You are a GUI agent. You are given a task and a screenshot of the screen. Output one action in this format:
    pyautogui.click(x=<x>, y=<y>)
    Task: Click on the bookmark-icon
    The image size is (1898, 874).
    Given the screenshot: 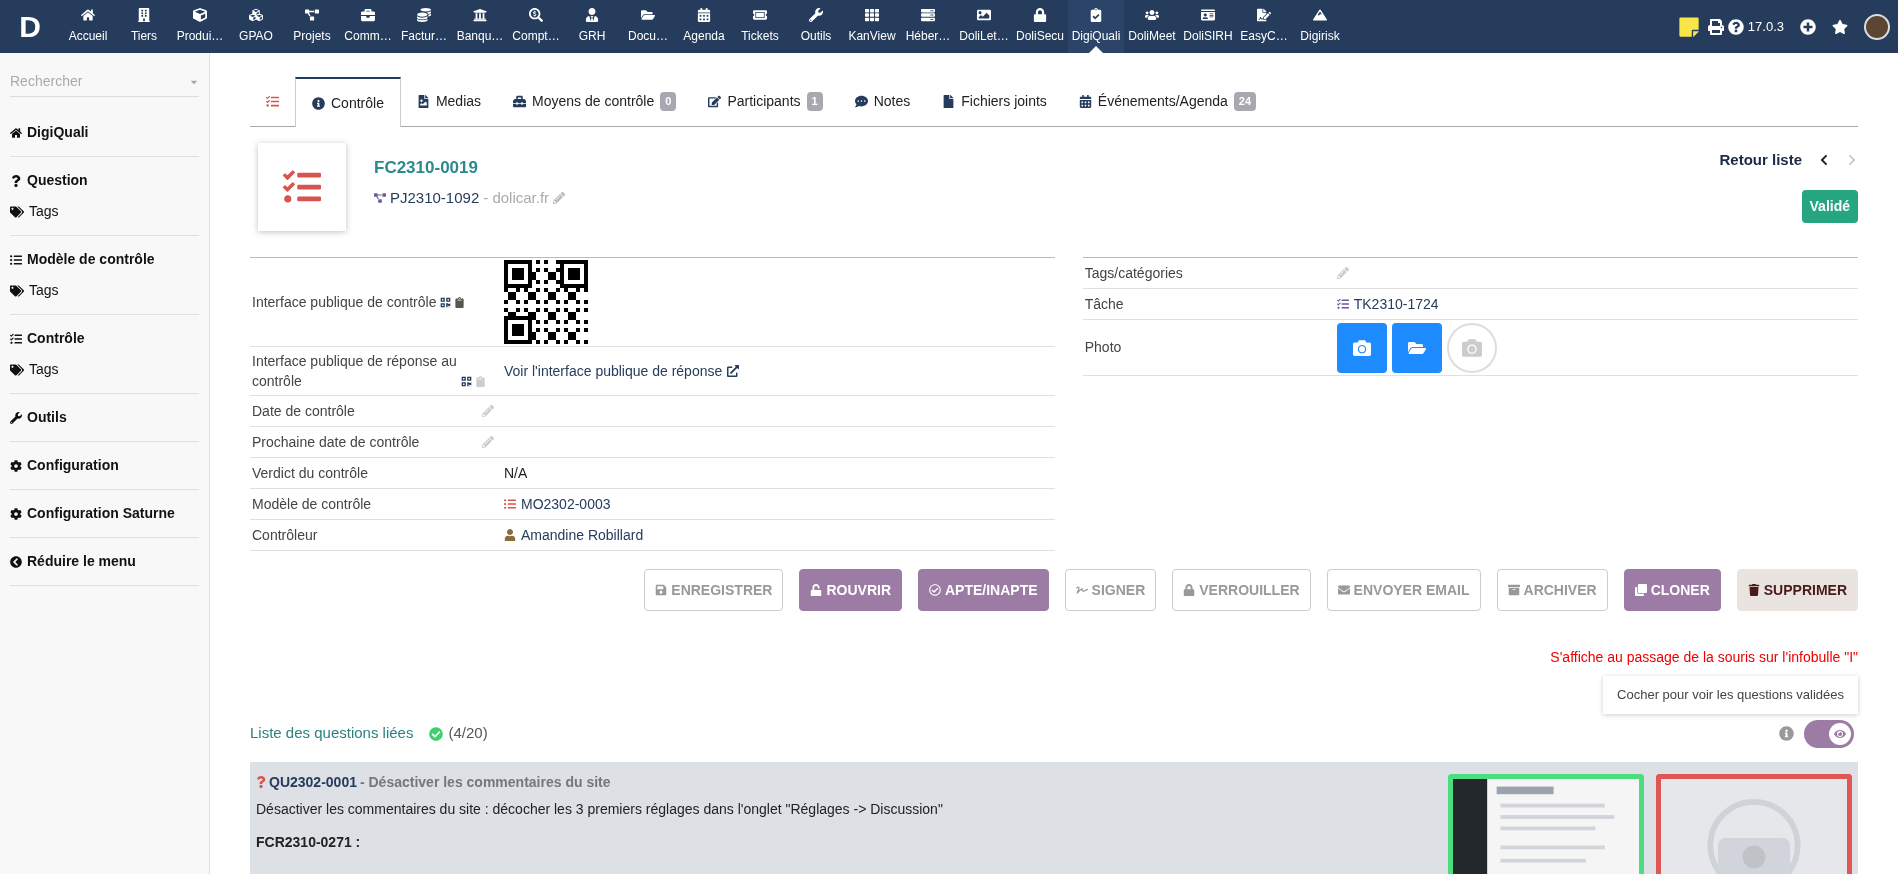 What is the action you would take?
    pyautogui.click(x=1840, y=26)
    